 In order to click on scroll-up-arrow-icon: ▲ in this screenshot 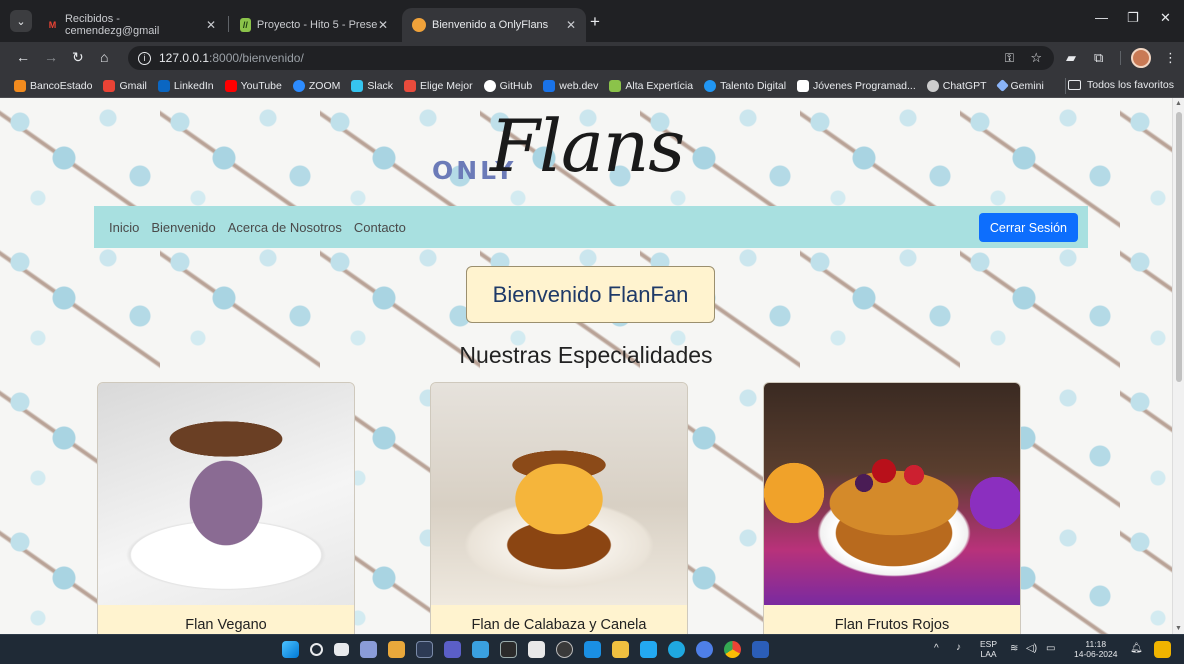, I will do `click(1178, 103)`.